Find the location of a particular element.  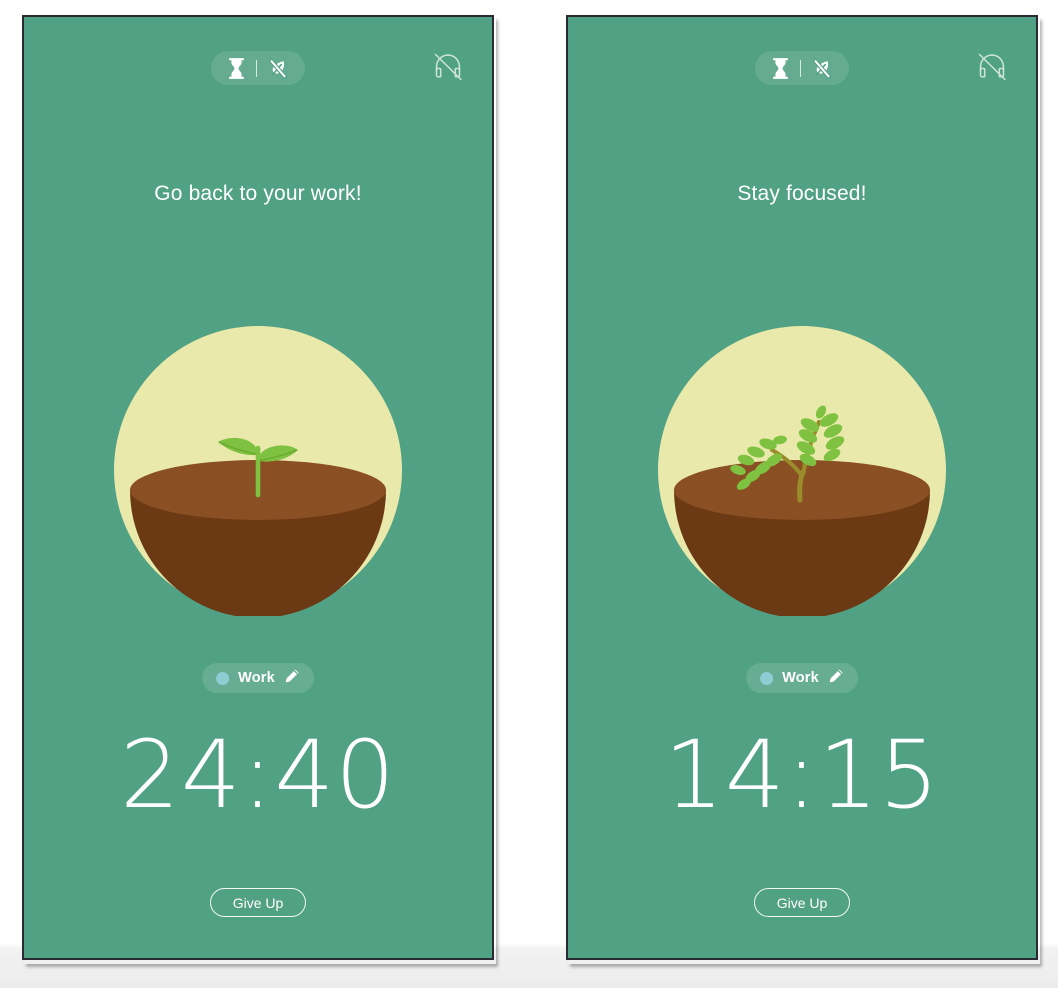

task-tag-pill-right: Work is located at coordinates (802, 678).